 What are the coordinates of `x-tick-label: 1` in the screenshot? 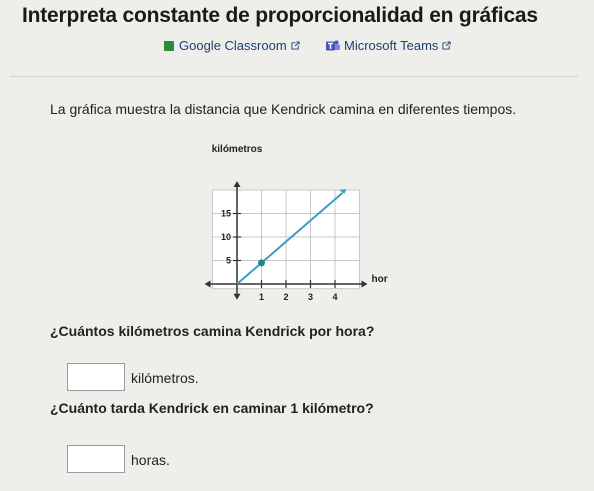 It's located at (261, 297).